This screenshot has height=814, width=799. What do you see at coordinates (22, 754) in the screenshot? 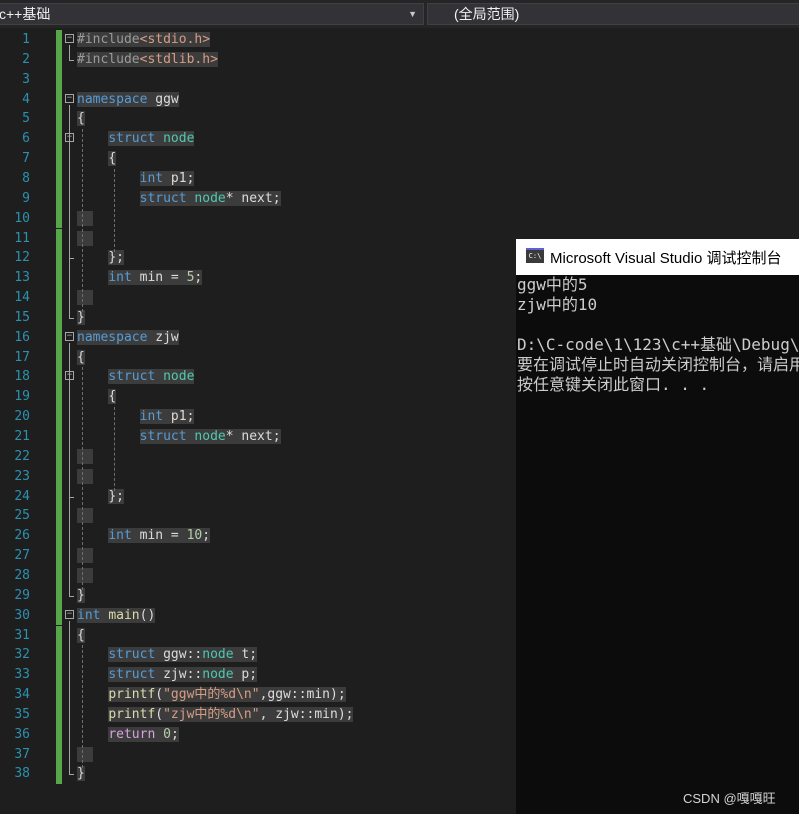
I see `line-number: 37` at bounding box center [22, 754].